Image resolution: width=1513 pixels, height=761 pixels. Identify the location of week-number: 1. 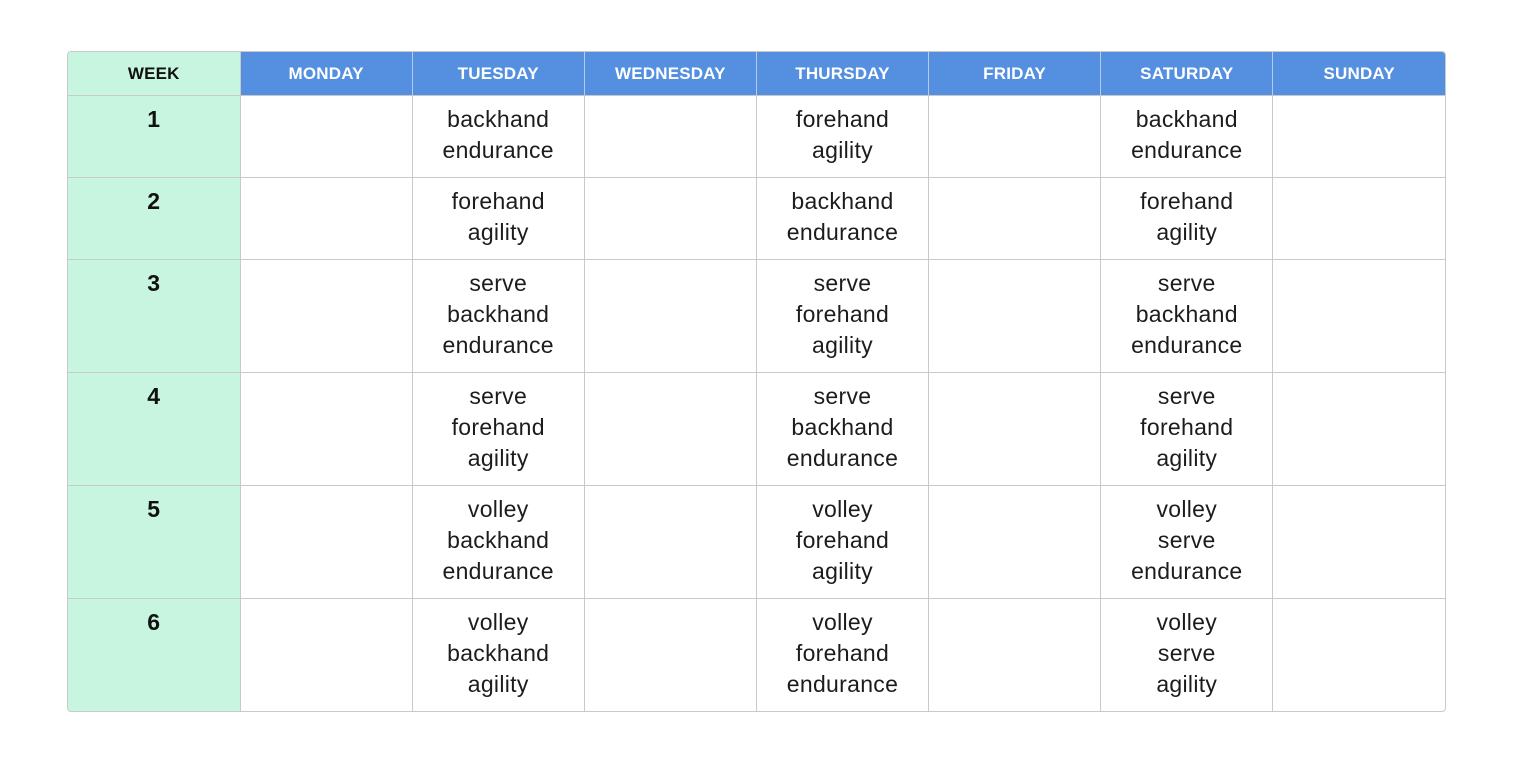
(154, 136).